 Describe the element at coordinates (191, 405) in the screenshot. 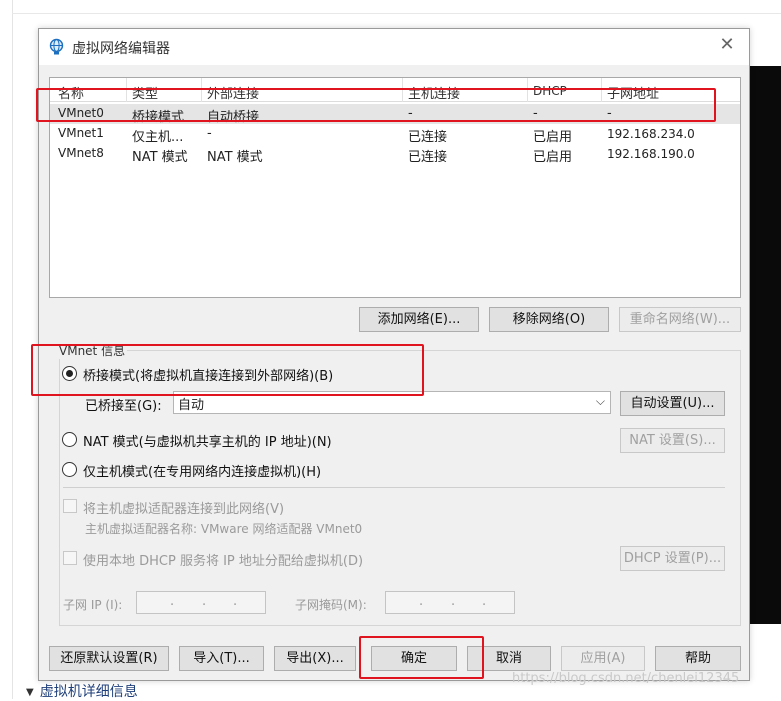

I see `bridged-to-value: 自动` at that location.